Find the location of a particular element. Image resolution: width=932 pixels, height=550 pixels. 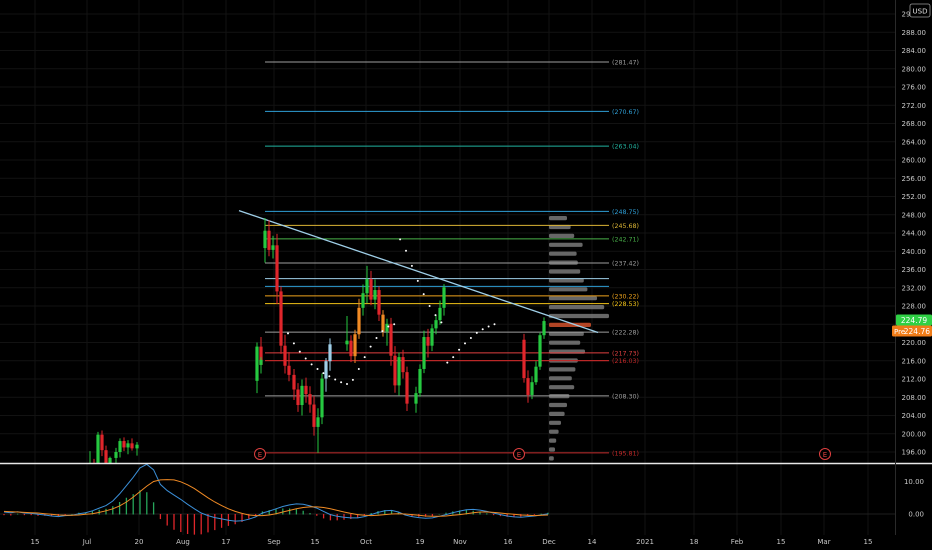

price-axis-label: 288.00 is located at coordinates (914, 33).